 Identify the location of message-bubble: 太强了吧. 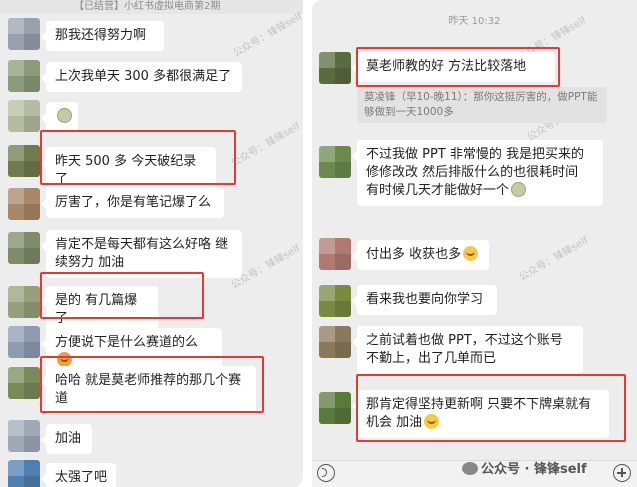
(78, 475).